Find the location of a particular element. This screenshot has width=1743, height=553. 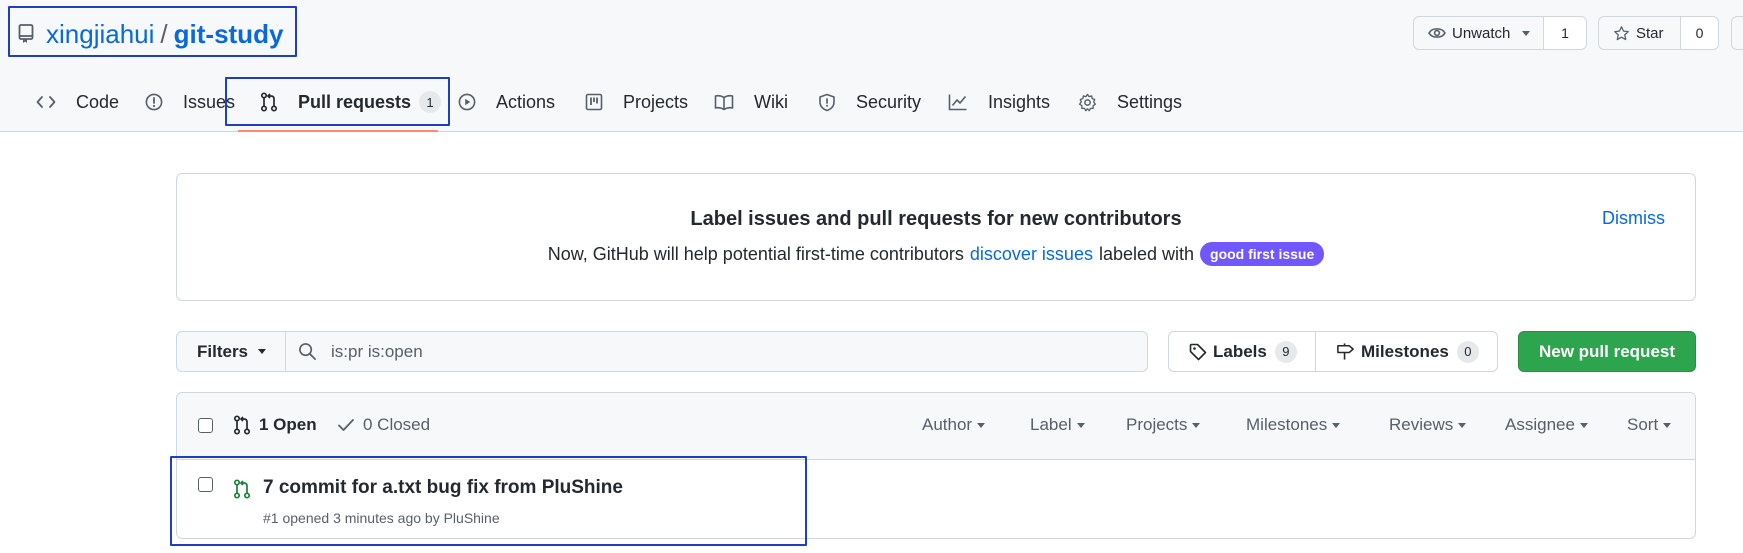

label-filter: Label is located at coordinates (1057, 425).